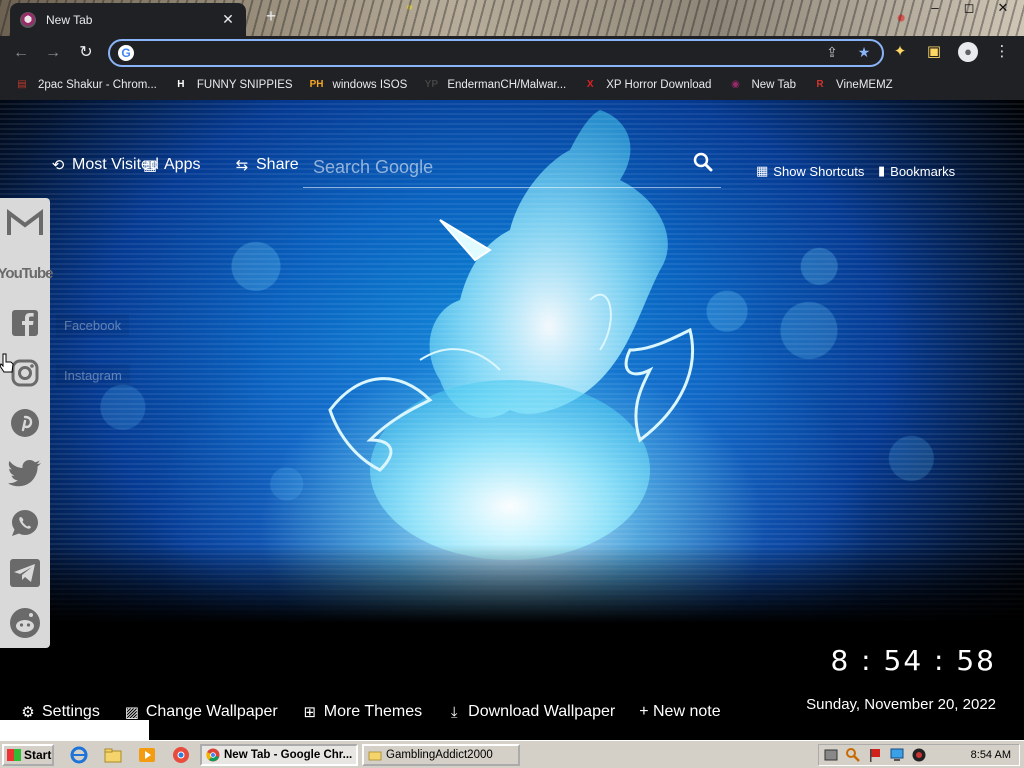 Image resolution: width=1024 pixels, height=768 pixels. What do you see at coordinates (832, 52) in the screenshot?
I see `share-page-icon: ⇪` at bounding box center [832, 52].